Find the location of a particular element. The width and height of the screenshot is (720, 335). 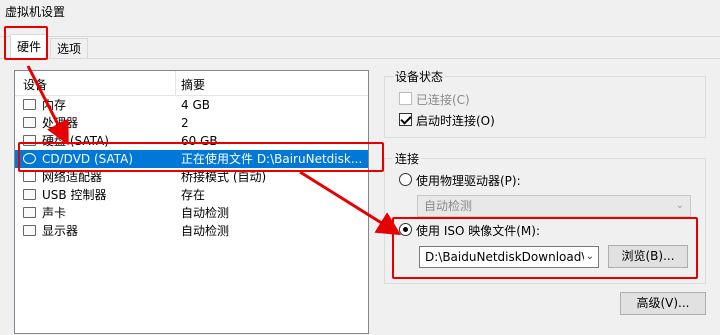

device-summary: 4 GB is located at coordinates (195, 105).